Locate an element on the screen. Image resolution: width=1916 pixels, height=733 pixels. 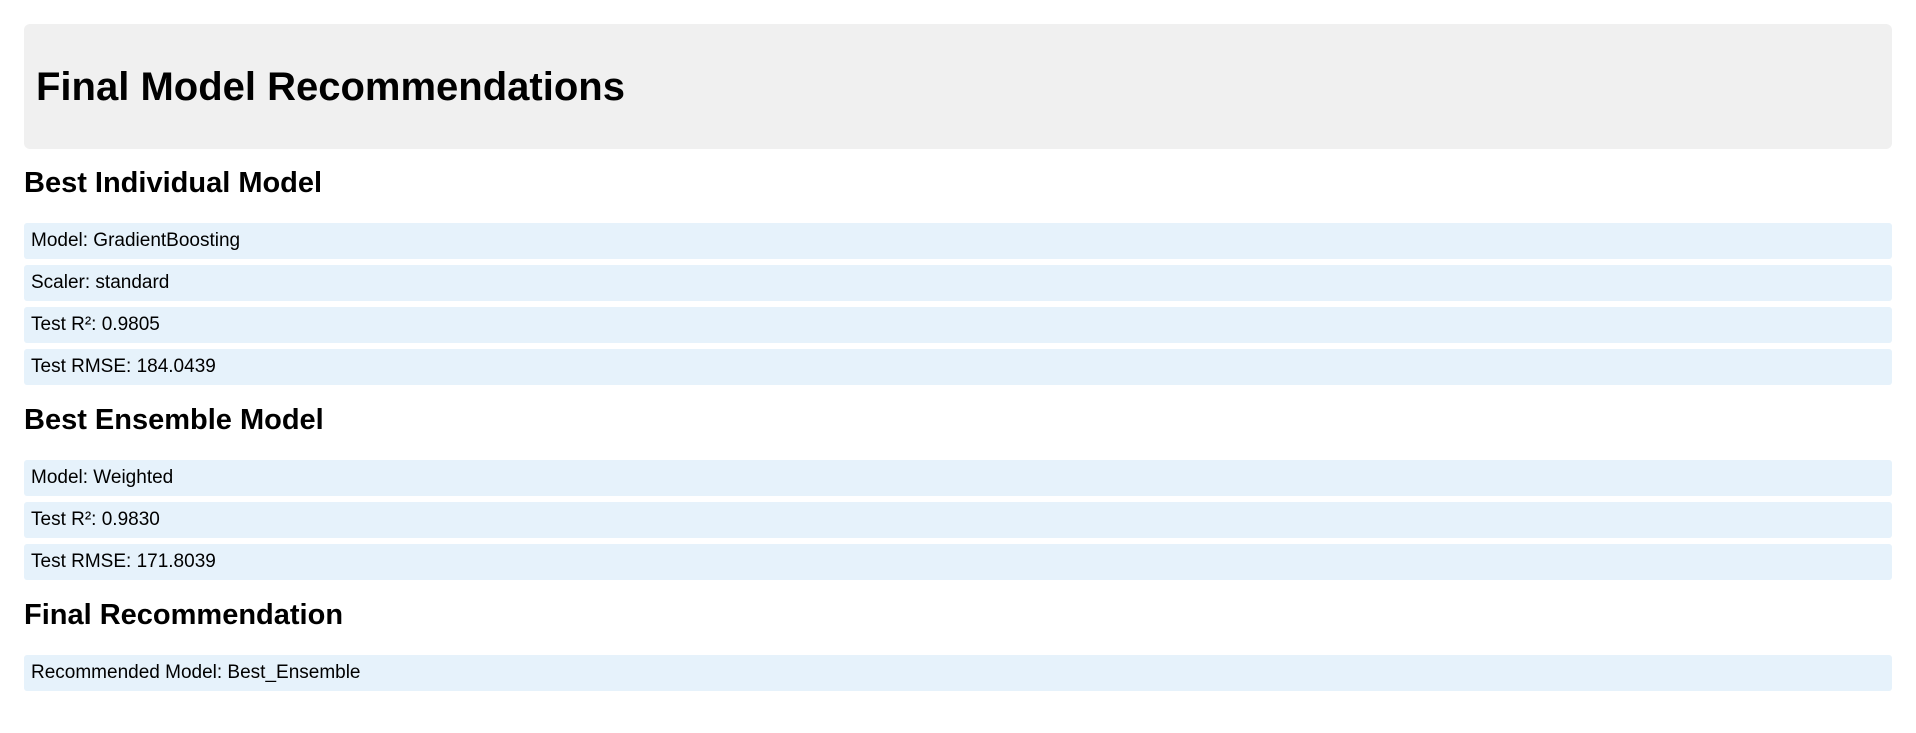
metric-row-test-r2: Test R²: 0.9830 is located at coordinates (958, 520).